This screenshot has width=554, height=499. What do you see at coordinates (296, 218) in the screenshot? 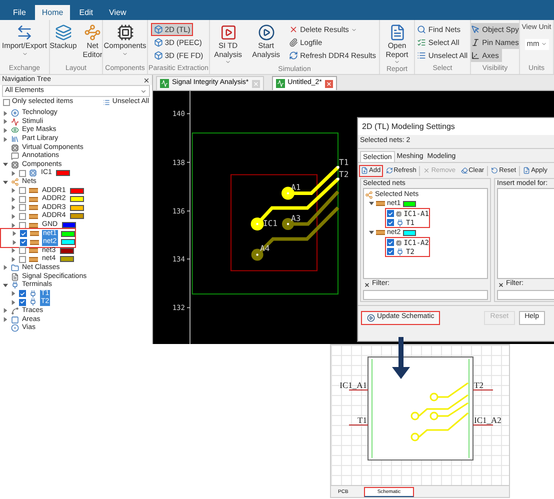
I see `pad-label: A3` at bounding box center [296, 218].